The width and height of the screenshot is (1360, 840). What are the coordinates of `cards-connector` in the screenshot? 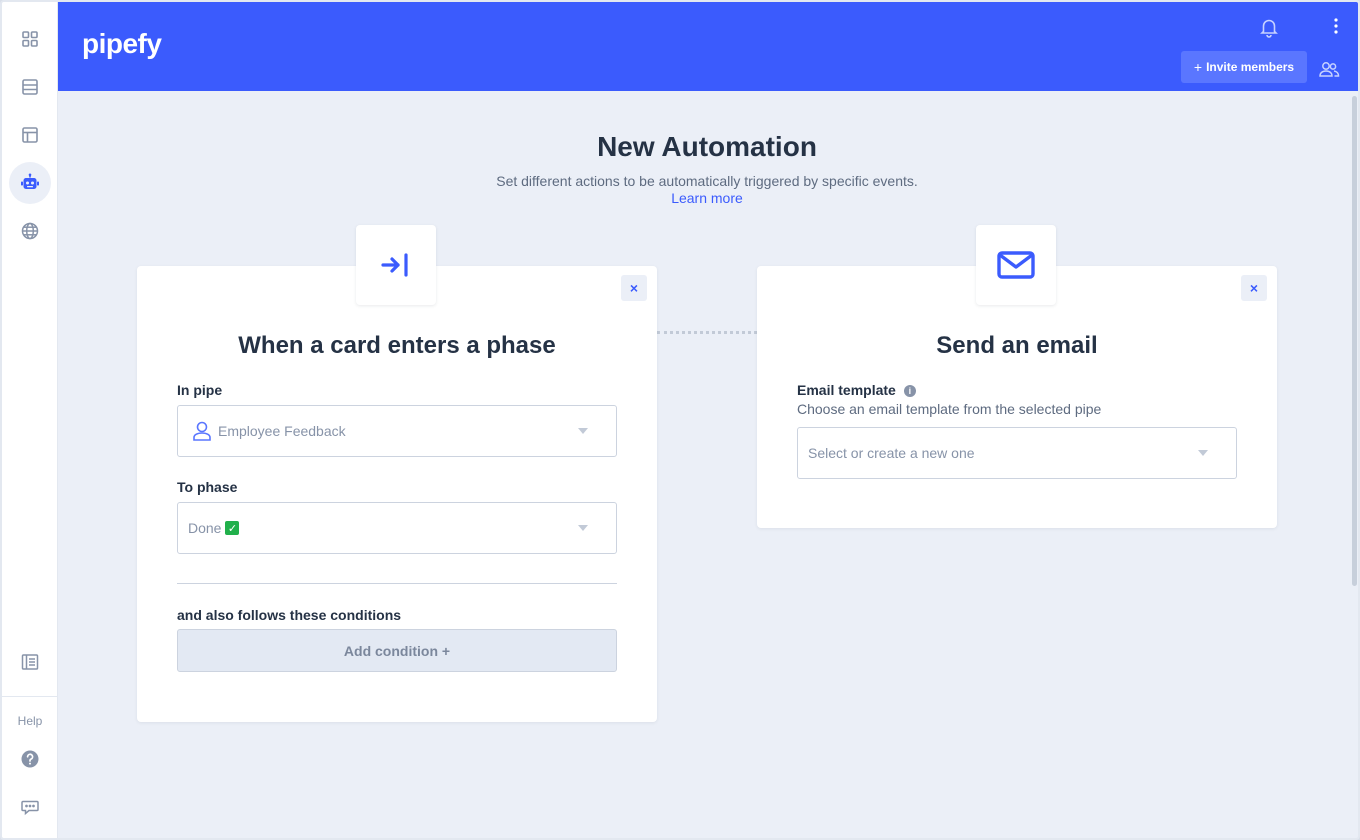 It's located at (707, 332).